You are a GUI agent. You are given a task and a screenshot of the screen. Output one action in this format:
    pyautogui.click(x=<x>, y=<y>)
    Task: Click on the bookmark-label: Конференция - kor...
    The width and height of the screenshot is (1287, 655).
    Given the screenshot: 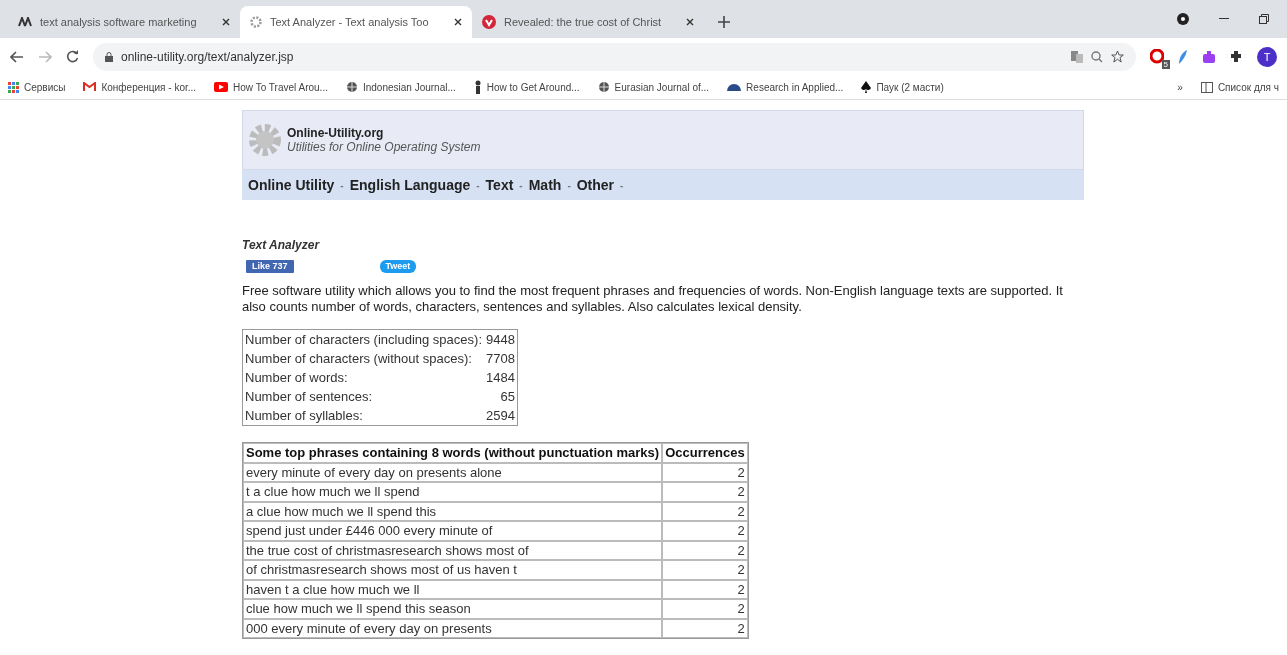 What is the action you would take?
    pyautogui.click(x=149, y=87)
    